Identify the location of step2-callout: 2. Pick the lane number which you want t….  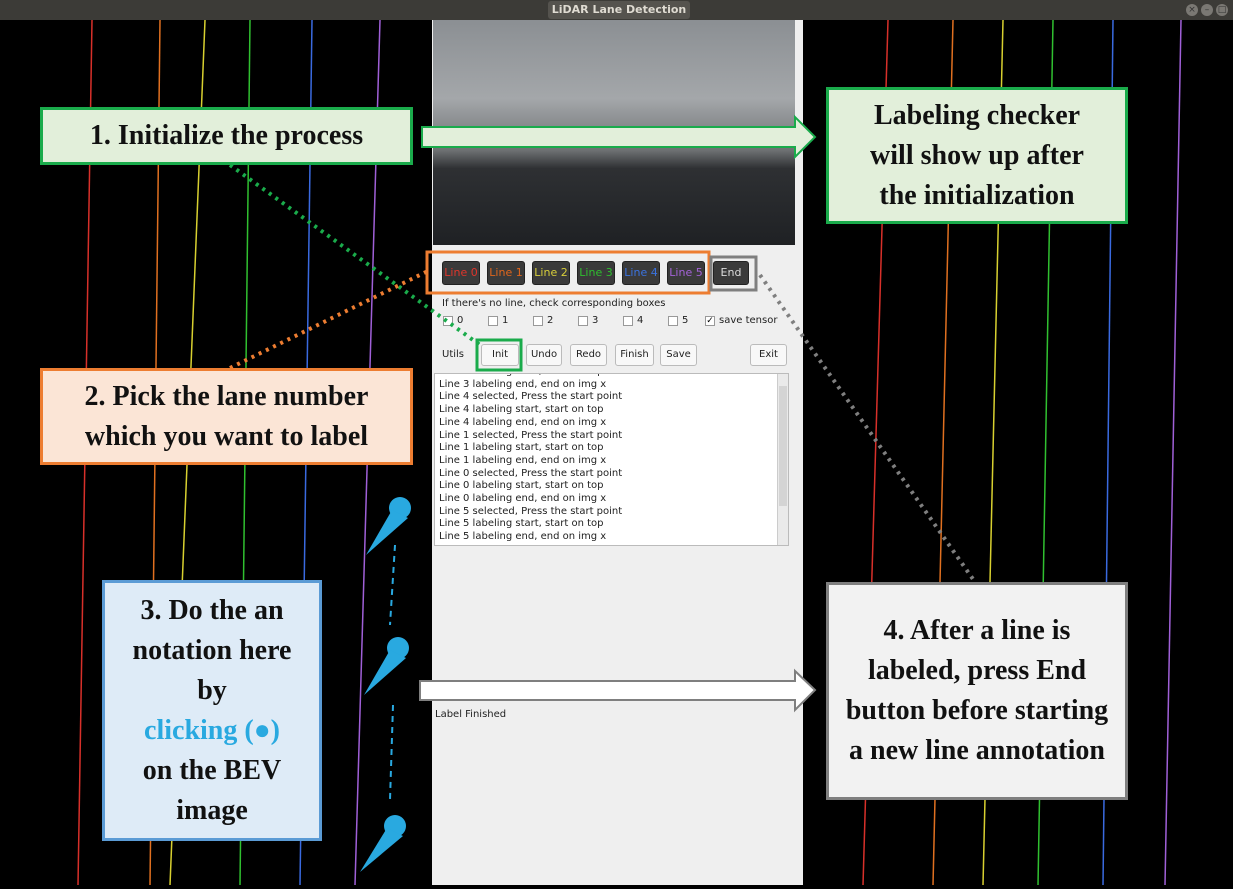
(226, 416).